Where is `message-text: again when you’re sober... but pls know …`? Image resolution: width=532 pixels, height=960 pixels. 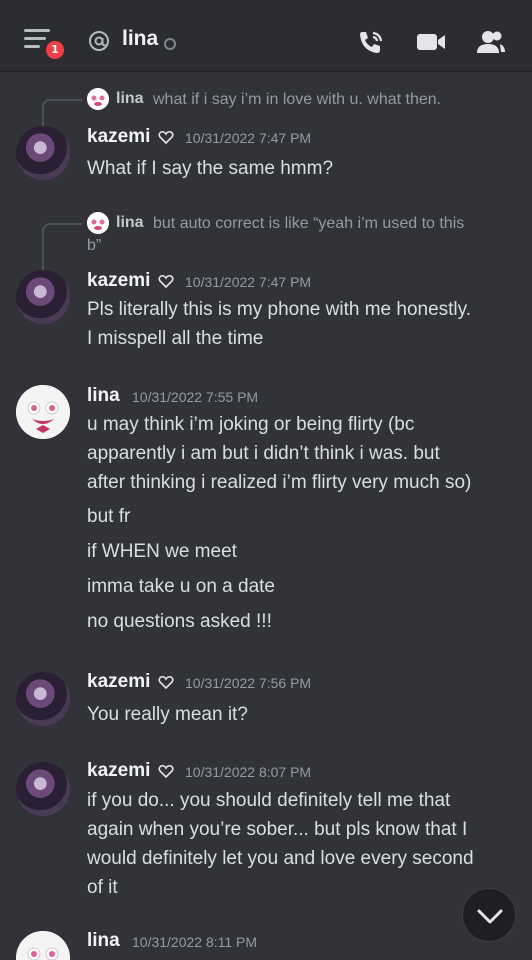
message-text: again when you’re sober... but pls know … is located at coordinates (277, 829).